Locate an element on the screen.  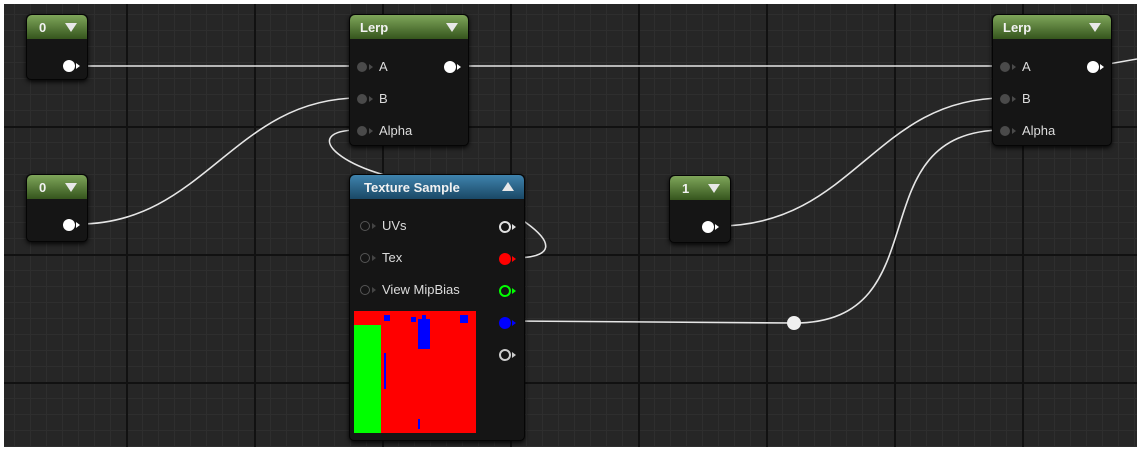
output-pin-b is located at coordinates (505, 323).